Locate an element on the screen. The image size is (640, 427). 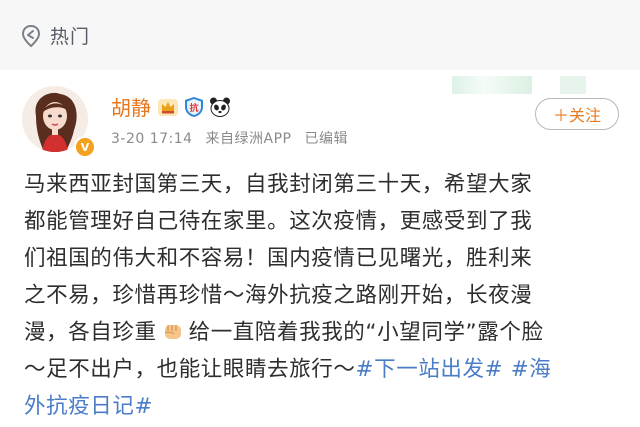
hashtag-overseas-diary-cont: 外抗疫日记# is located at coordinates (88, 406).